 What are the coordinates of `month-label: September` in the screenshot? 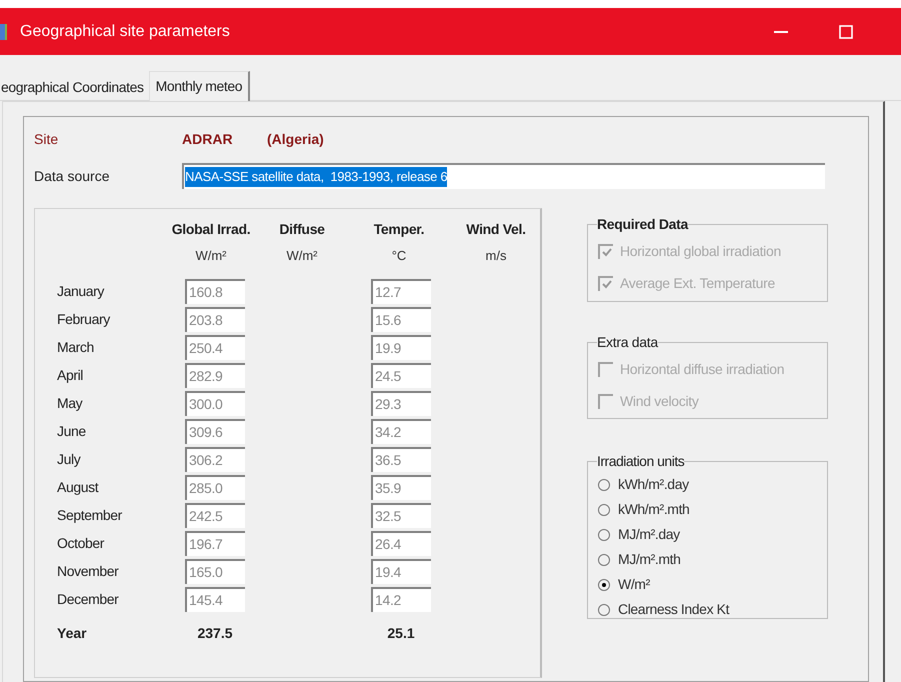 It's located at (90, 515).